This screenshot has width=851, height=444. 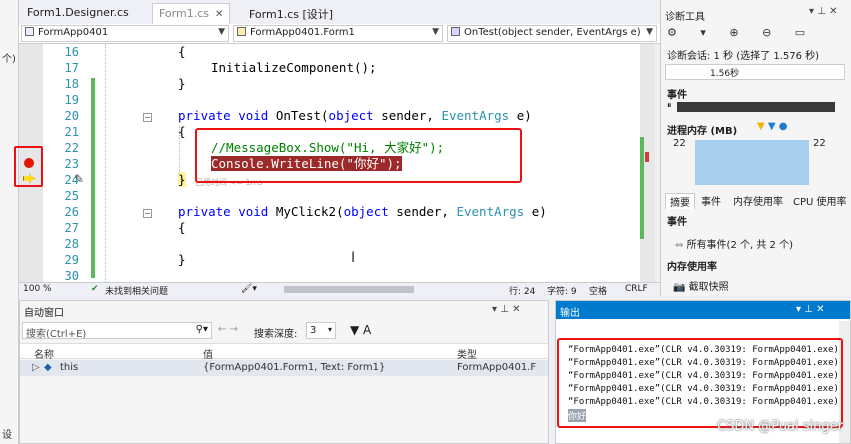 I want to click on line-number: 17, so click(x=71, y=68).